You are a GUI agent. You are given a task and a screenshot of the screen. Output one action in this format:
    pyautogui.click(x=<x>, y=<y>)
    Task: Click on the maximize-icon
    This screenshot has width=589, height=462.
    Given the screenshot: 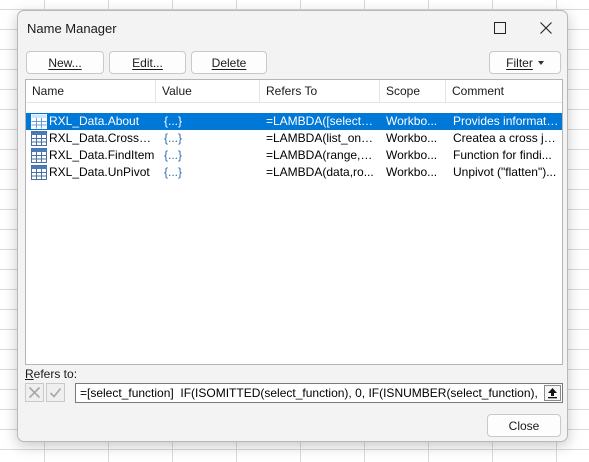 What is the action you would take?
    pyautogui.click(x=500, y=28)
    